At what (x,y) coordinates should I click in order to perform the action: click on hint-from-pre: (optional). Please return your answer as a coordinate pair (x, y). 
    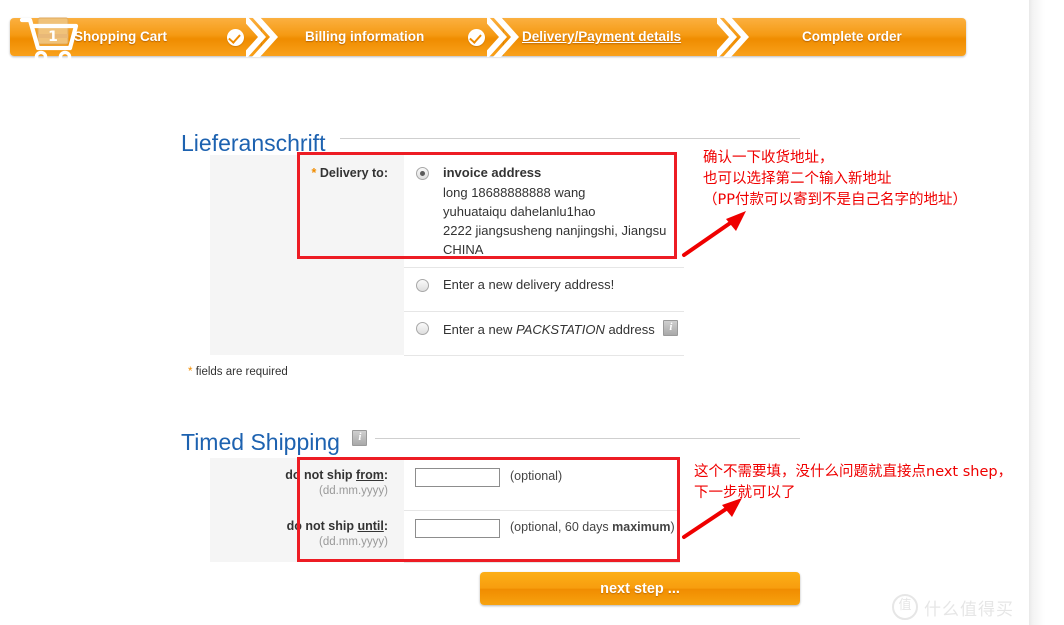
    Looking at the image, I should click on (536, 476).